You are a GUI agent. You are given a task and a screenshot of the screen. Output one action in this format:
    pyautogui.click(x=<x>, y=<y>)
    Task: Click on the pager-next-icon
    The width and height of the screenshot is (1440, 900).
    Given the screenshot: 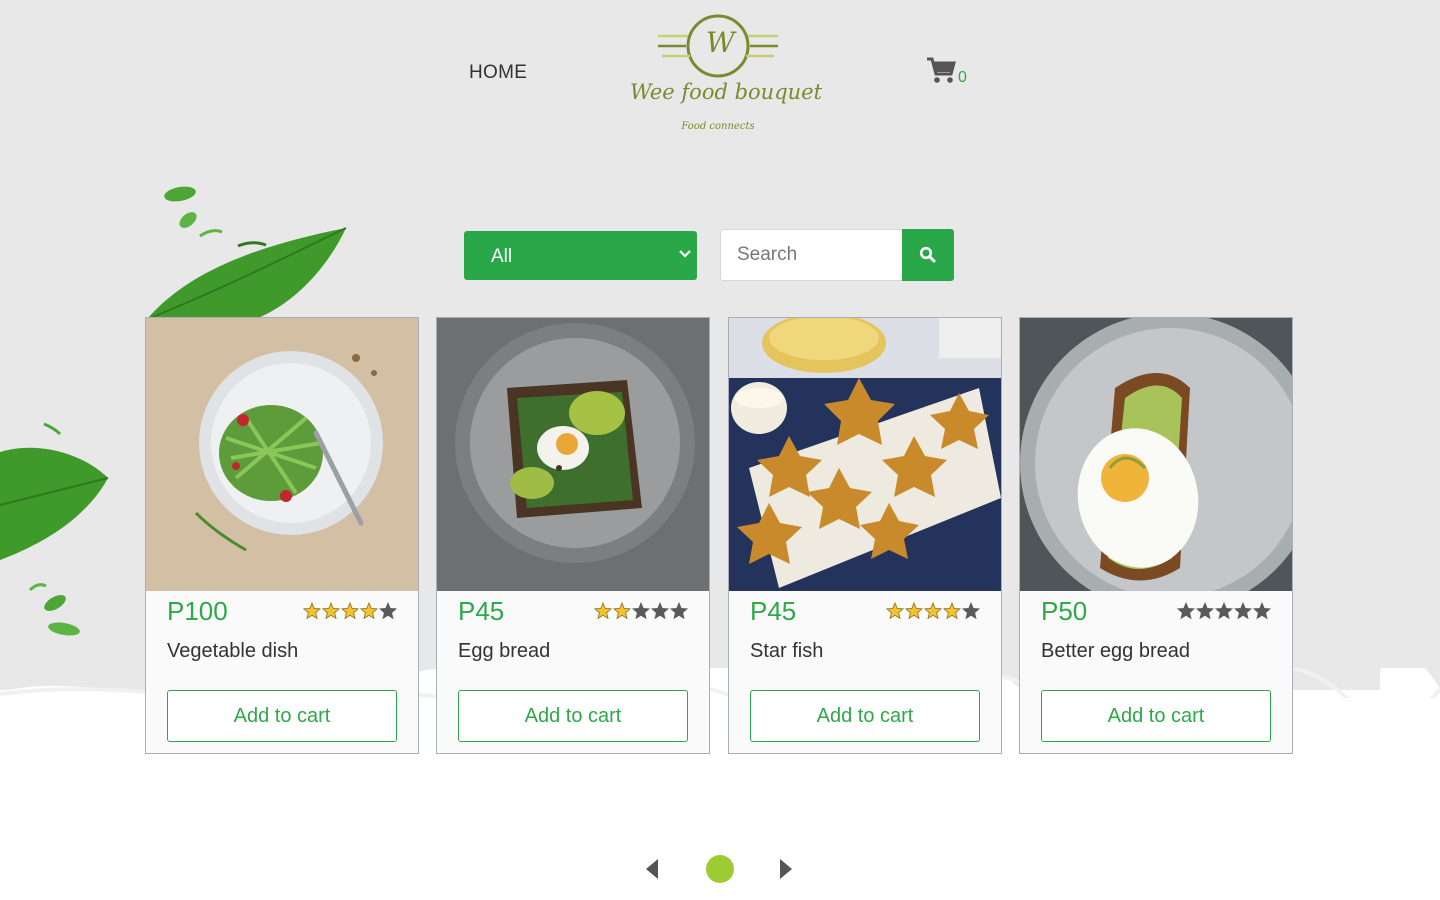 What is the action you would take?
    pyautogui.click(x=786, y=869)
    